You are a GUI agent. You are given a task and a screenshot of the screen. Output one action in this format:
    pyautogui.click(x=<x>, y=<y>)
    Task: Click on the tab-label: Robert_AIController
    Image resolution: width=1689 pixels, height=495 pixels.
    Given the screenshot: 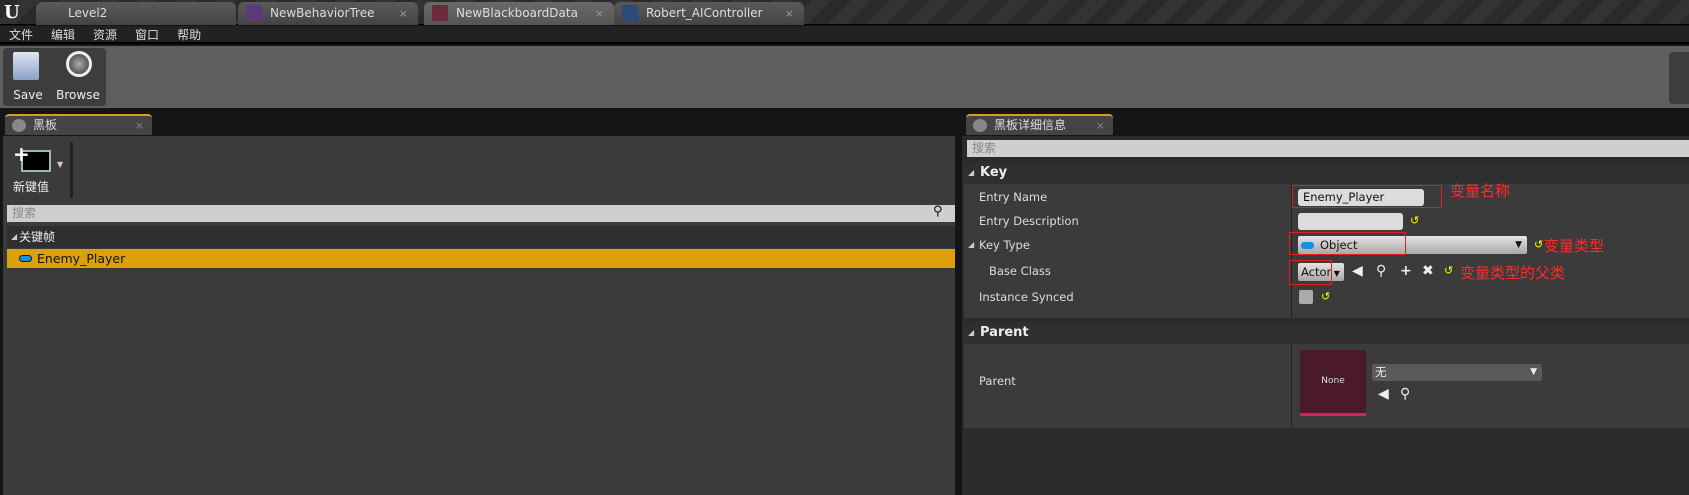 What is the action you would take?
    pyautogui.click(x=704, y=13)
    